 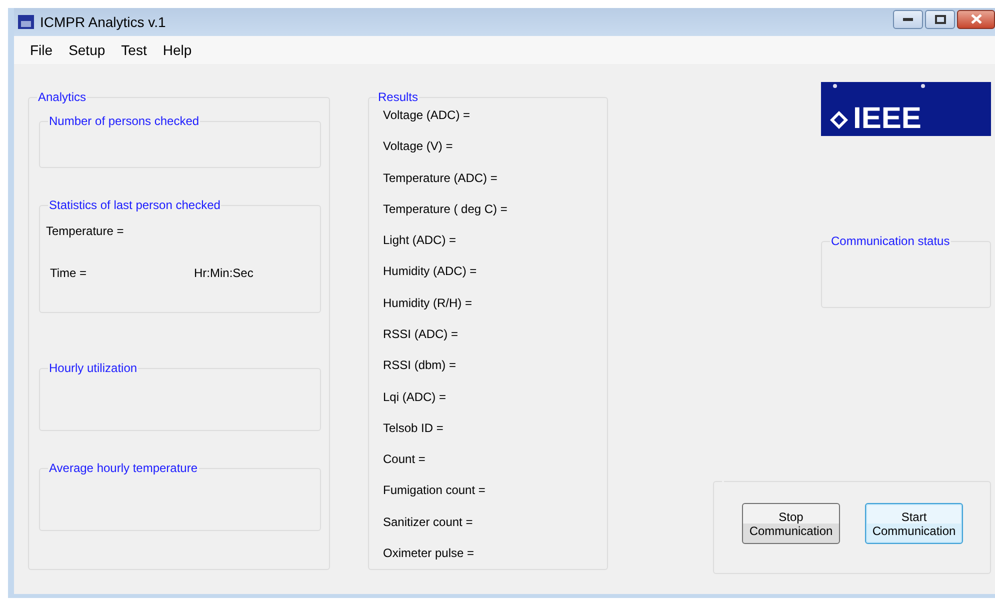 I want to click on result-label: Humidity (R/H) =, so click(x=427, y=303).